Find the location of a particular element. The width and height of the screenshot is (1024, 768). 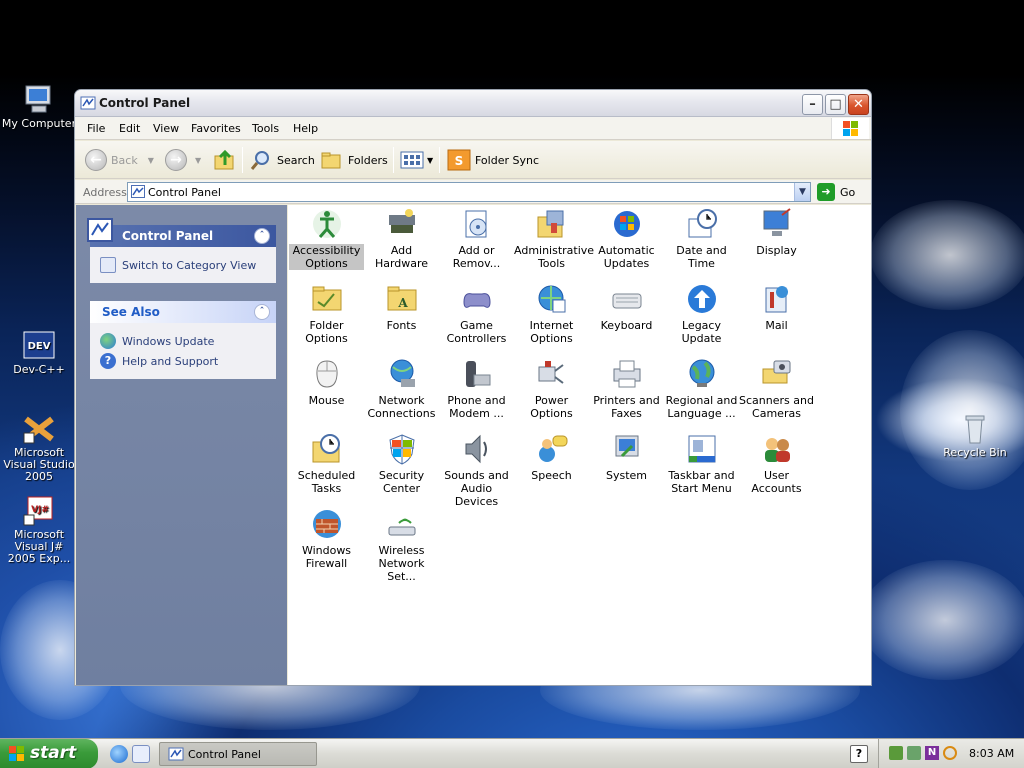

go-label: Go is located at coordinates (848, 192).